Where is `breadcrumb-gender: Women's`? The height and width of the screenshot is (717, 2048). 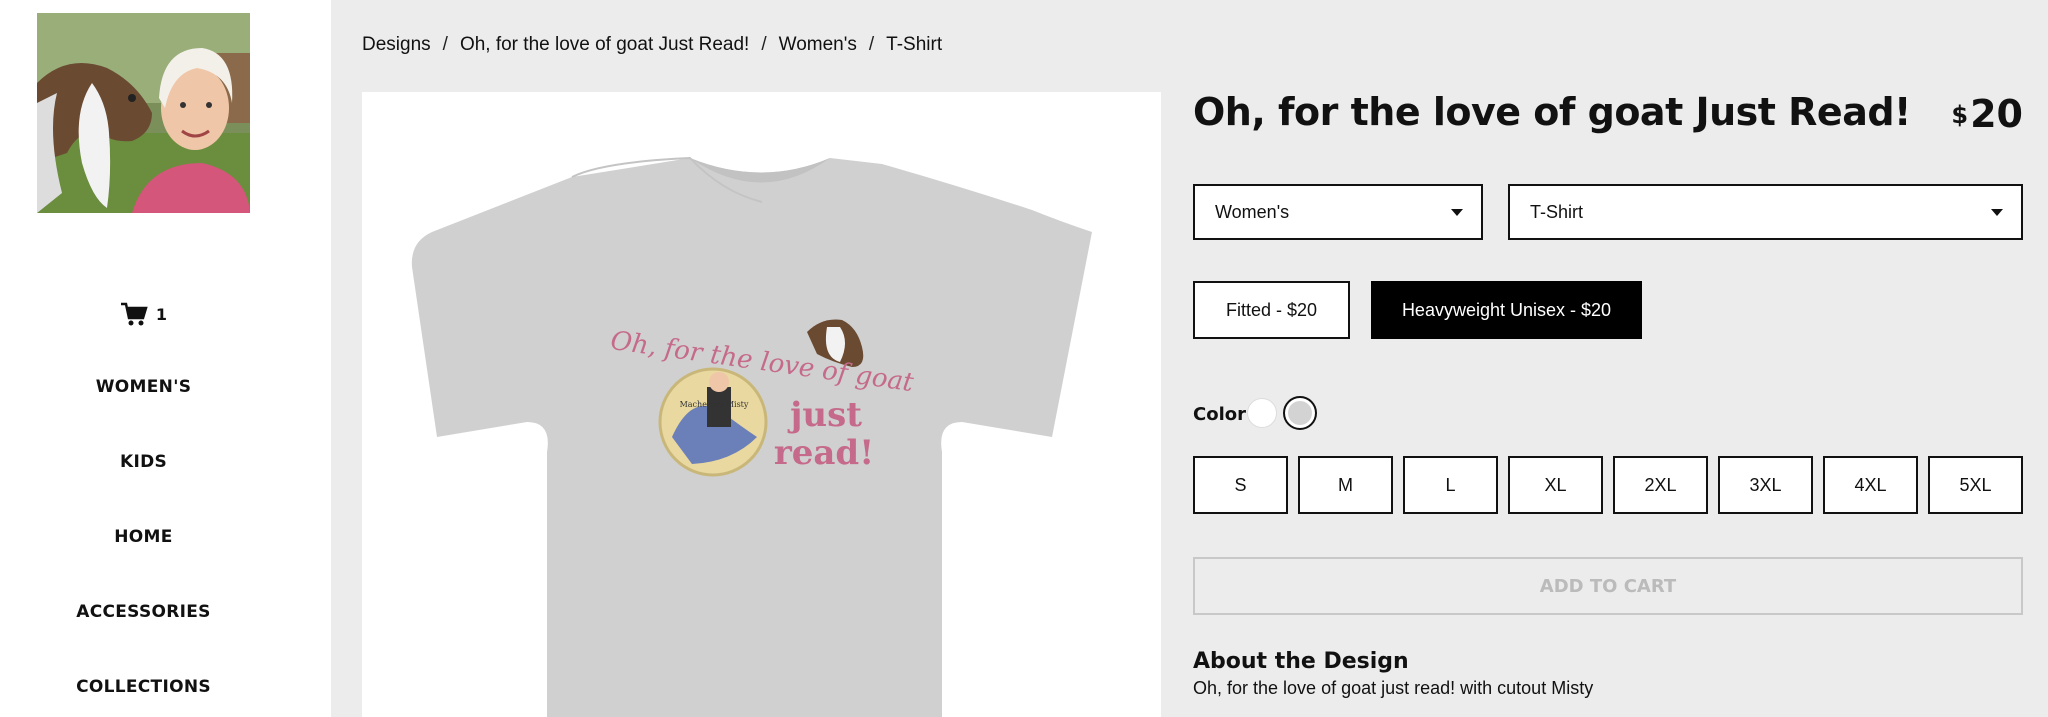
breadcrumb-gender: Women's is located at coordinates (818, 45).